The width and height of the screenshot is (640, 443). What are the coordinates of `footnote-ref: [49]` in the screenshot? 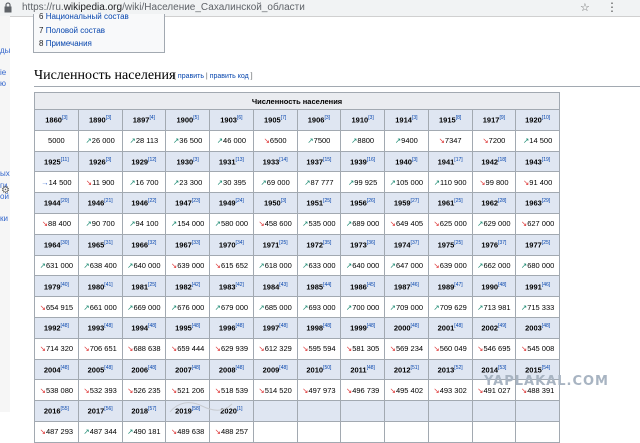 It's located at (502, 326).